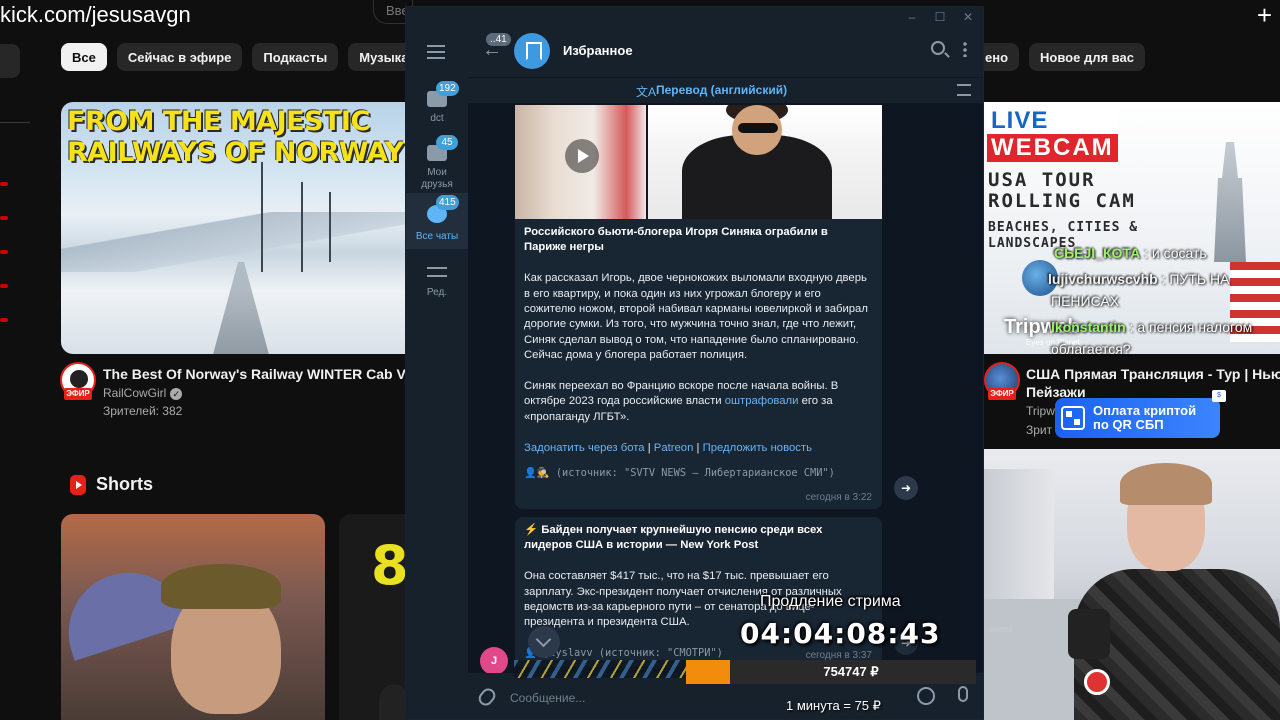 Image resolution: width=1280 pixels, height=720 pixels. What do you see at coordinates (437, 221) in the screenshot?
I see `folder-all-chats: 415 Все чаты` at bounding box center [437, 221].